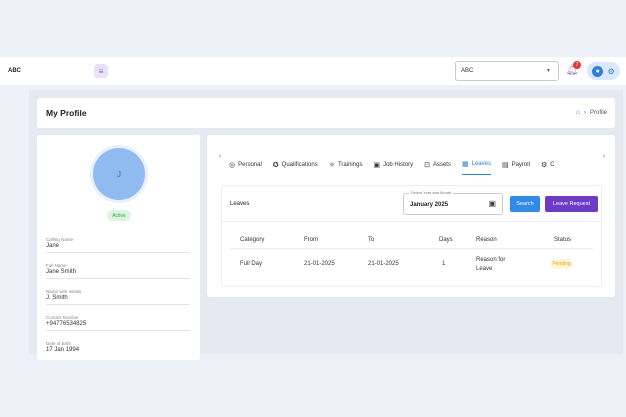 The image size is (626, 417). Describe the element at coordinates (486, 240) in the screenshot. I see `column-header: Reason` at that location.